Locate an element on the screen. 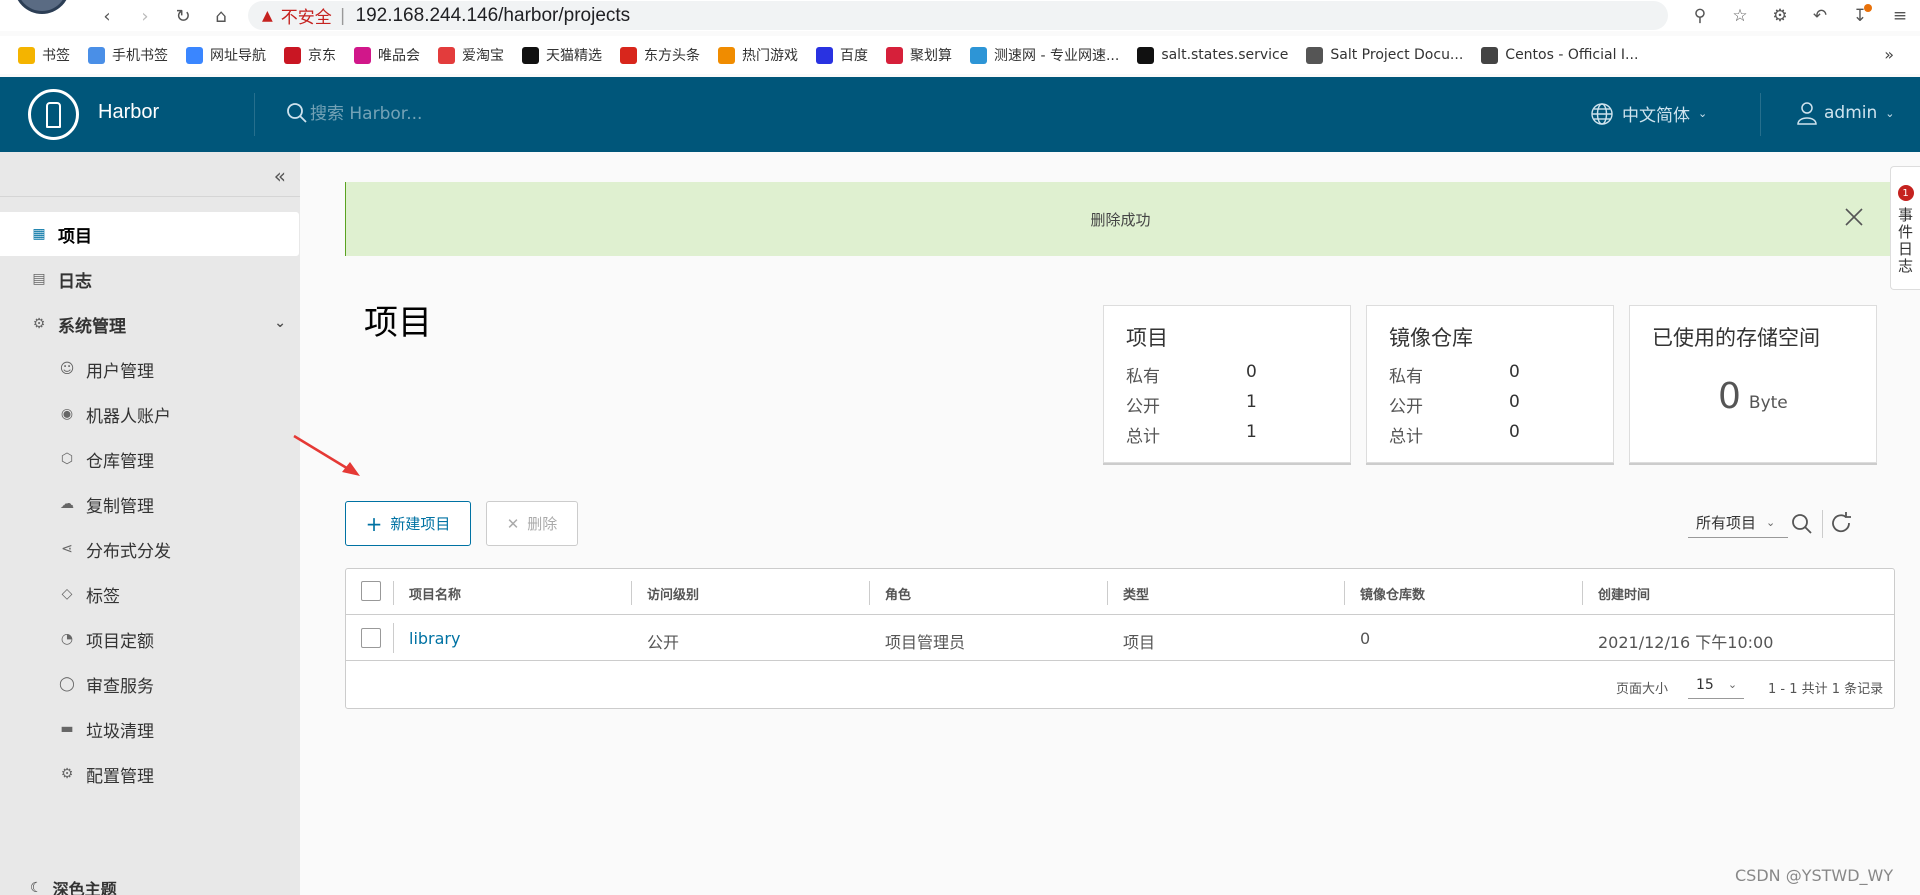 This screenshot has width=1920, height=895. chevron-down-icon: ⌄ is located at coordinates (1732, 684).